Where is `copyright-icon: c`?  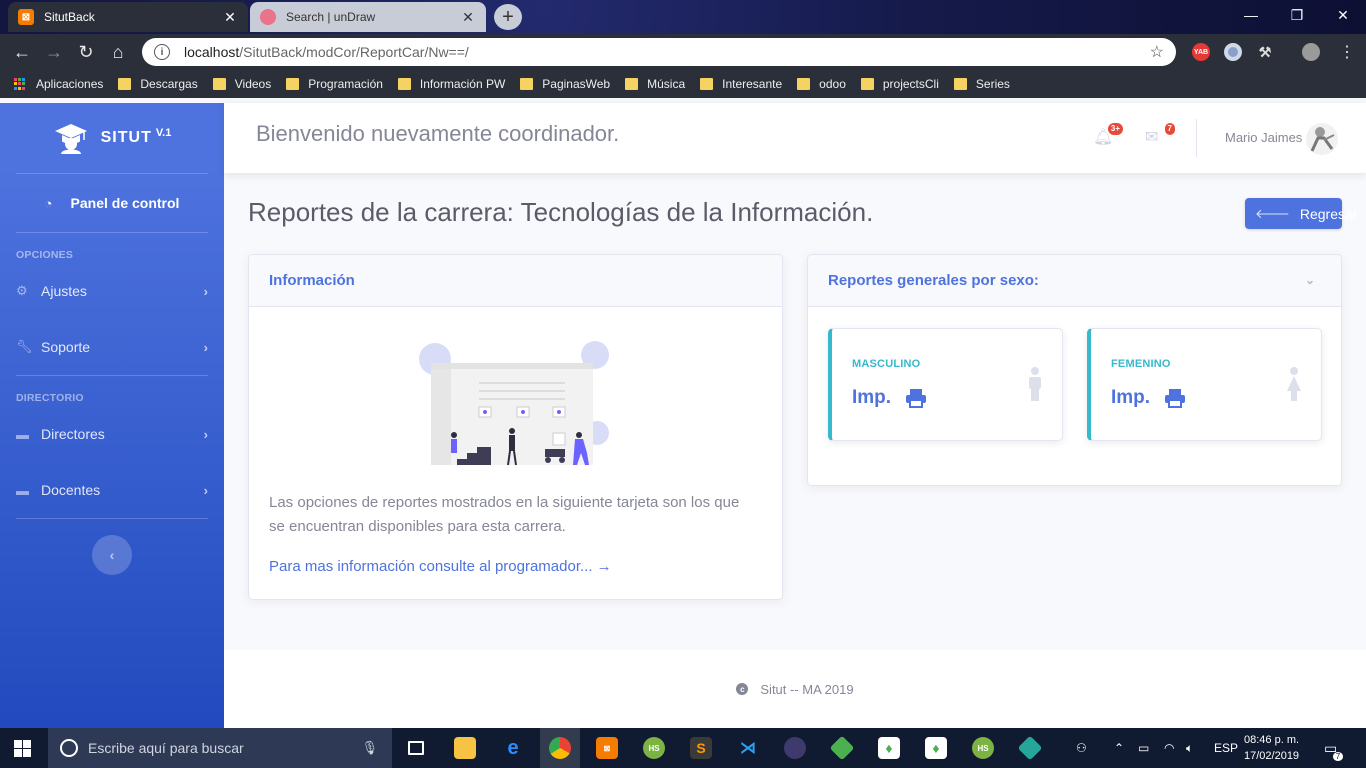 copyright-icon: c is located at coordinates (742, 689).